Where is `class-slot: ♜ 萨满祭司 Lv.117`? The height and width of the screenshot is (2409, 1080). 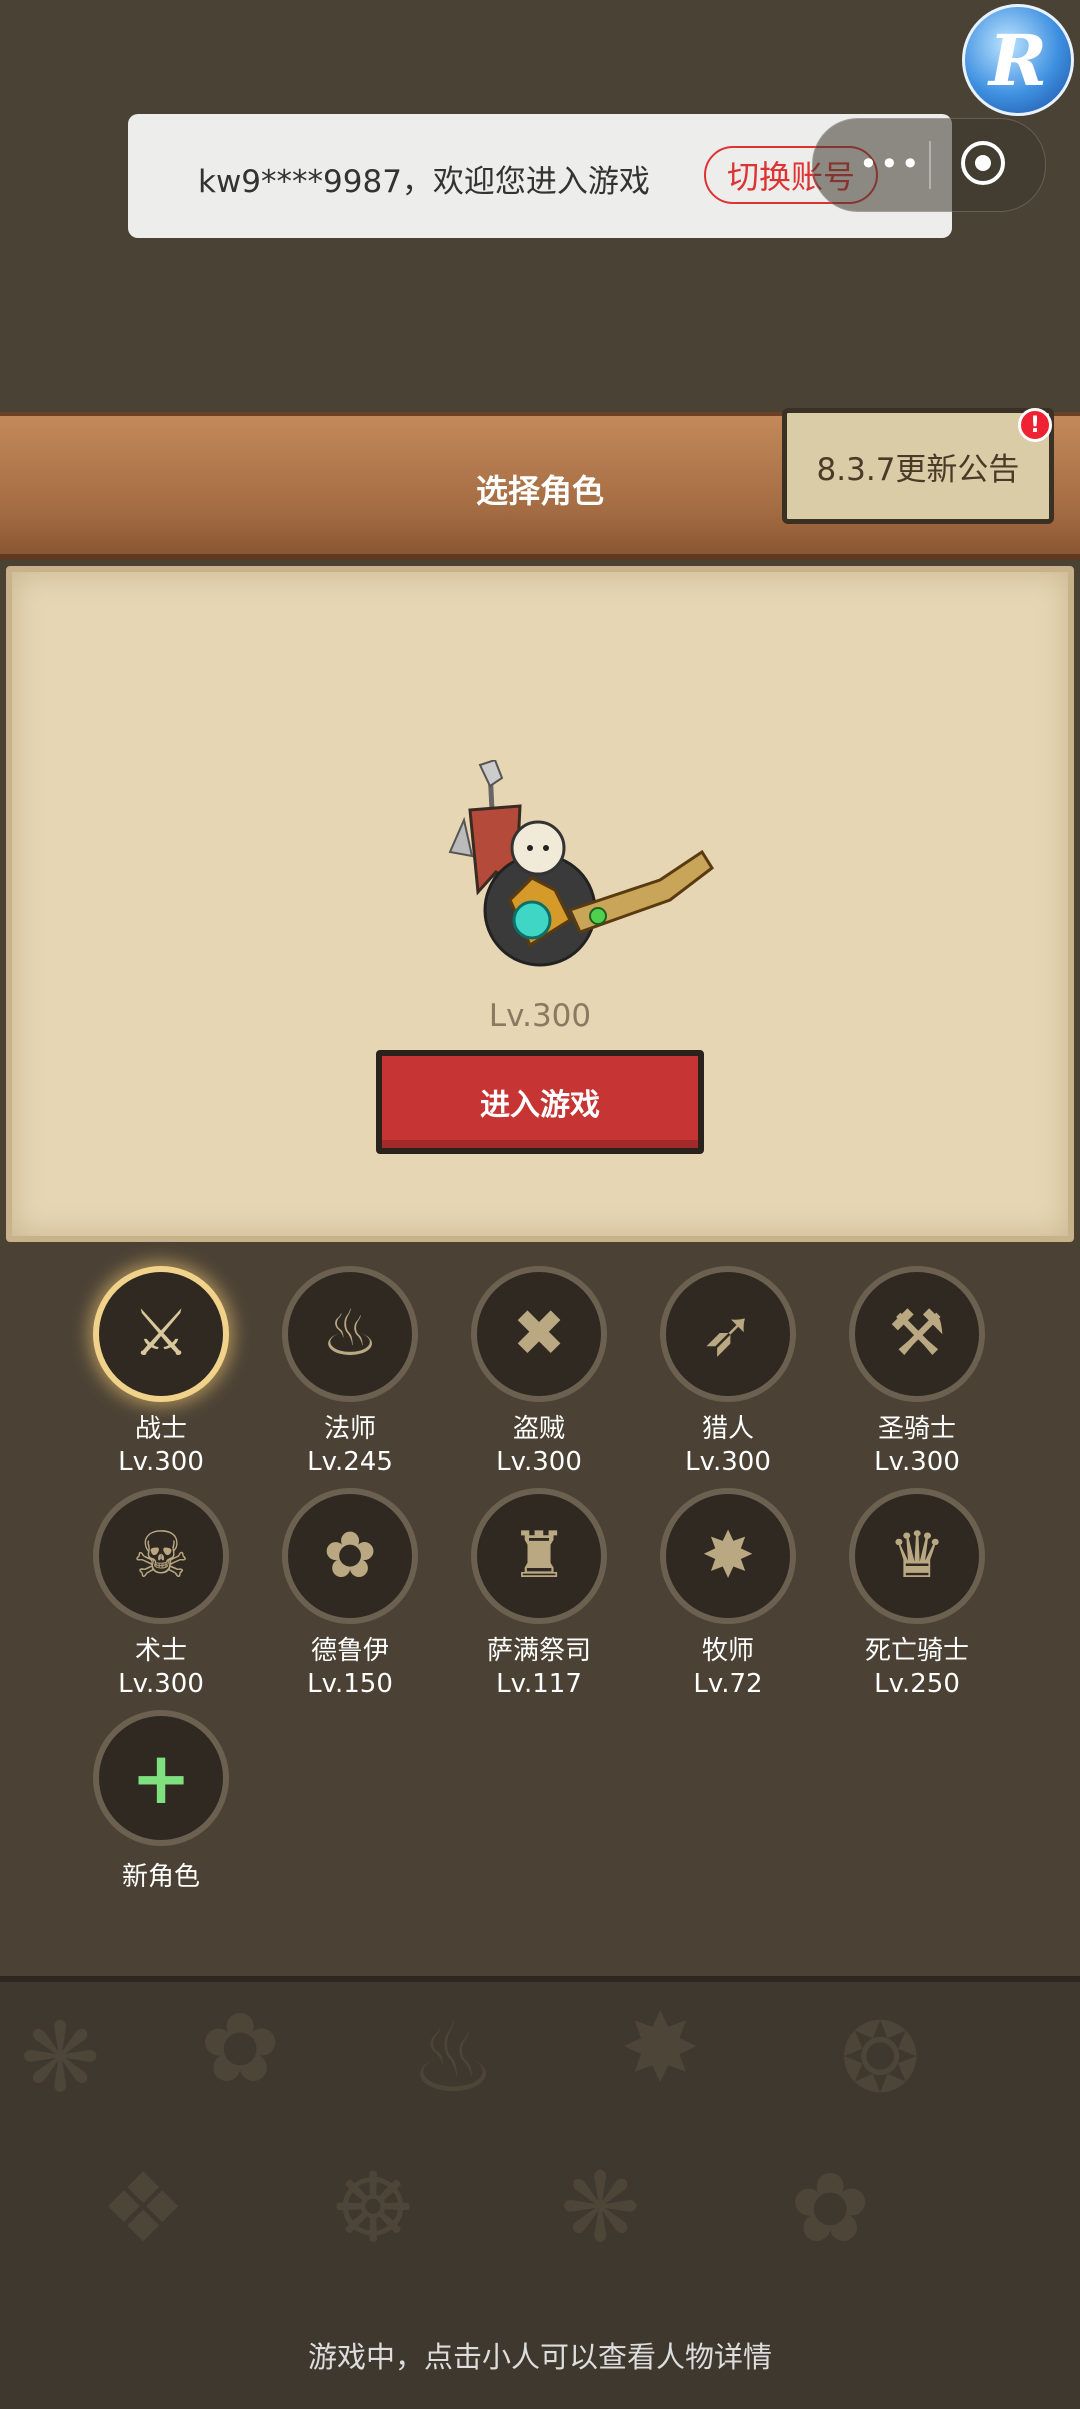 class-slot: ♜ 萨满祭司 Lv.117 is located at coordinates (539, 1593).